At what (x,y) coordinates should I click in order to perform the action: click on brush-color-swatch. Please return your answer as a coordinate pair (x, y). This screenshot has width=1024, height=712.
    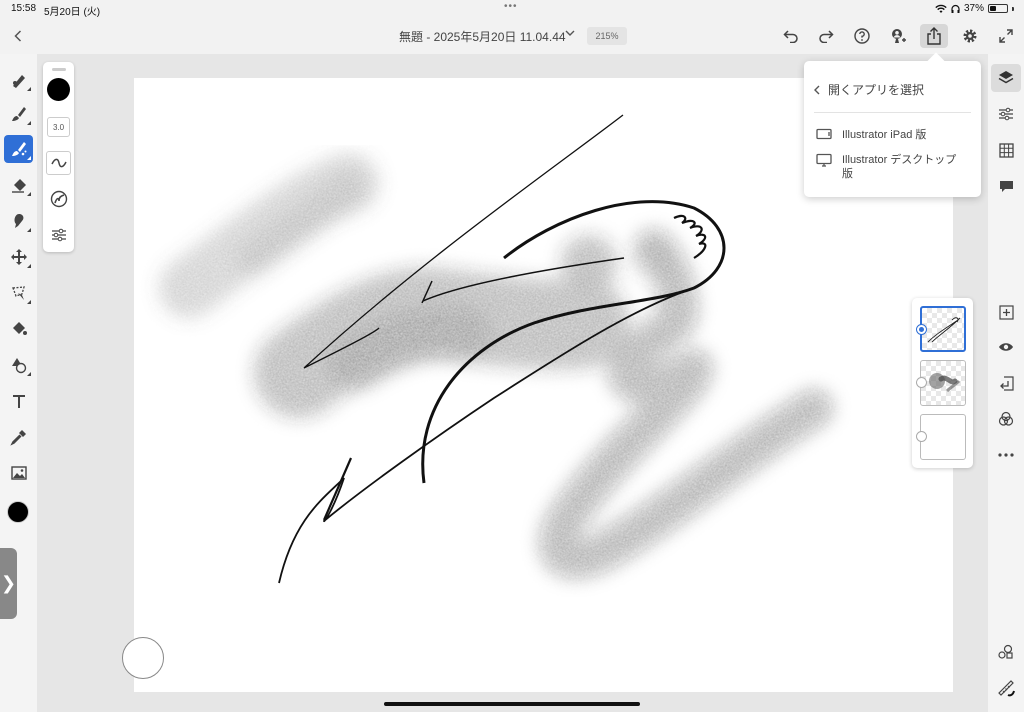
    Looking at the image, I should click on (58, 89).